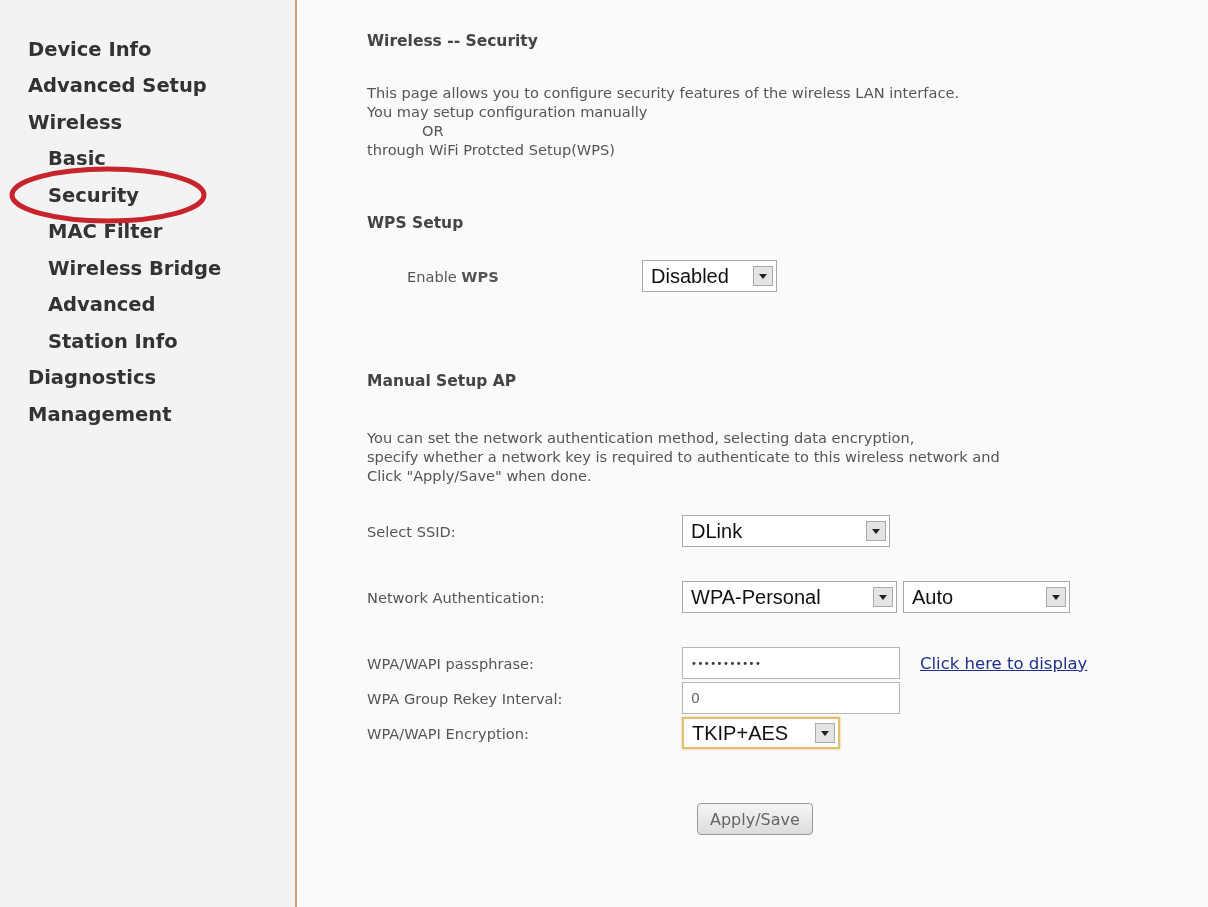 This screenshot has height=907, width=1208. I want to click on nav-link: MAC Filter, so click(105, 232).